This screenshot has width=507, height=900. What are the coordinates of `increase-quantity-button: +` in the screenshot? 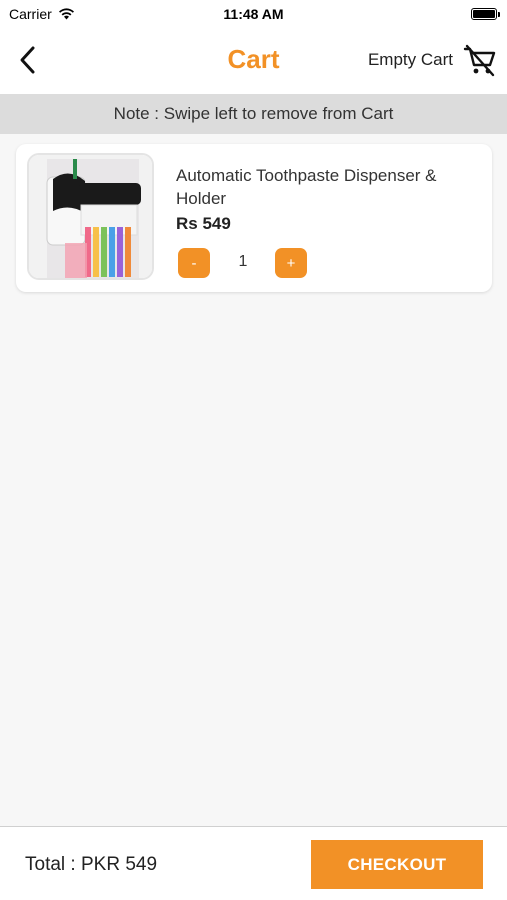 It's located at (291, 263).